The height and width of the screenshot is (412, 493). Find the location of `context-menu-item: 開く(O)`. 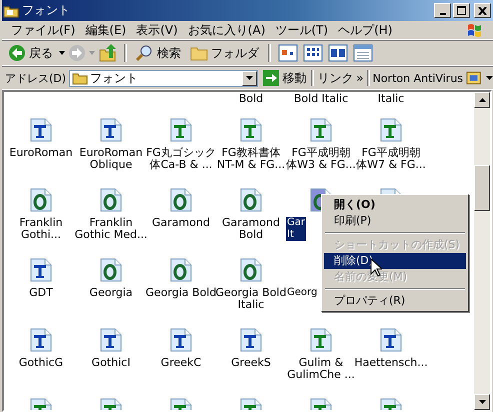

context-menu-item: 開く(O) is located at coordinates (395, 205).